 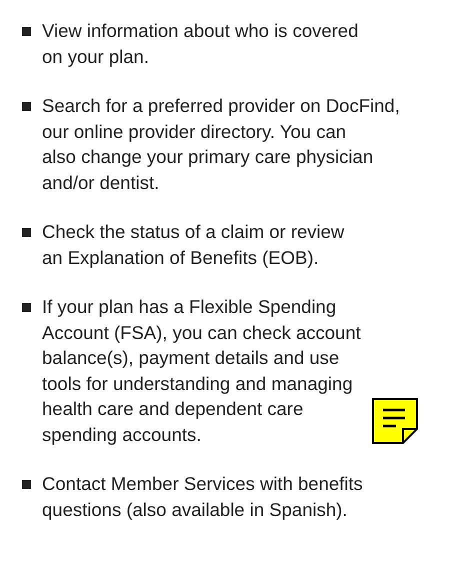 I want to click on bullet-text: View information about who is covered on your plan., so click(x=200, y=44).